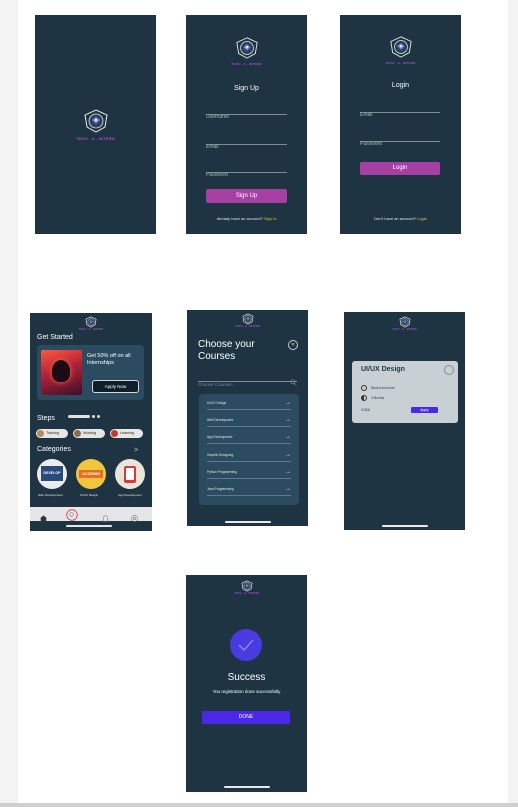 The height and width of the screenshot is (807, 518). I want to click on course-item-python-programming: Python Programming →, so click(249, 473).